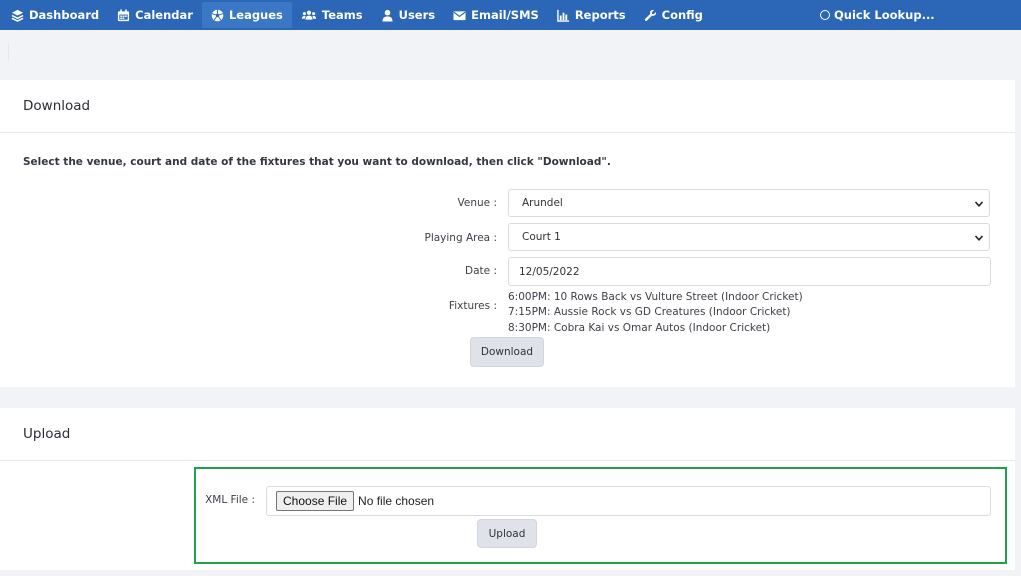 The height and width of the screenshot is (576, 1021). I want to click on playing-area-value: Court 1, so click(541, 237).